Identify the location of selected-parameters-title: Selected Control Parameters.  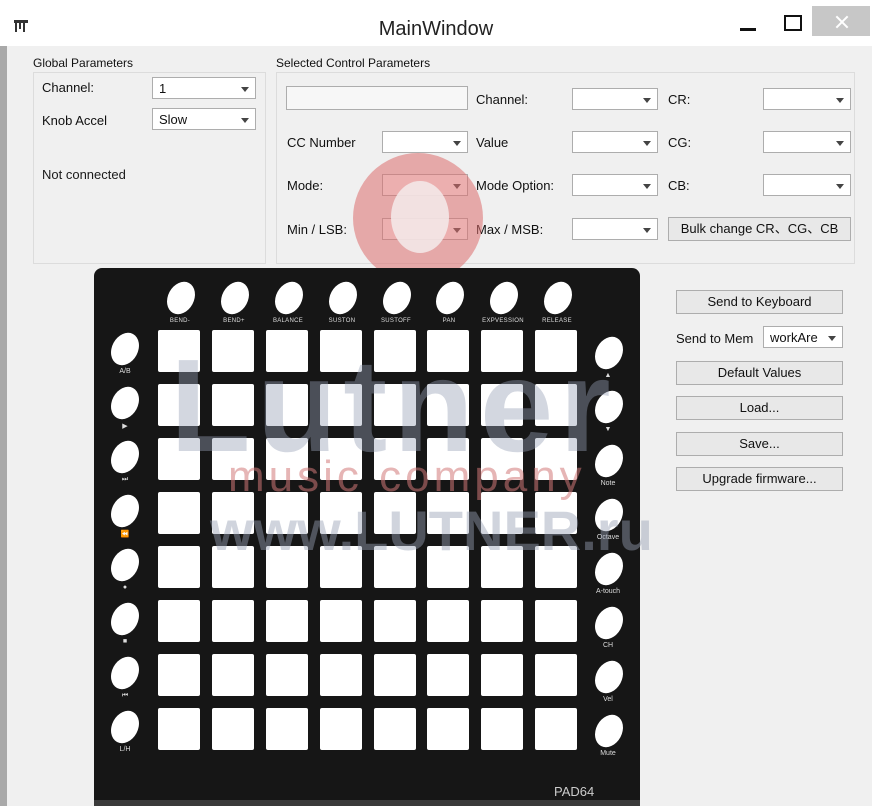
(353, 63).